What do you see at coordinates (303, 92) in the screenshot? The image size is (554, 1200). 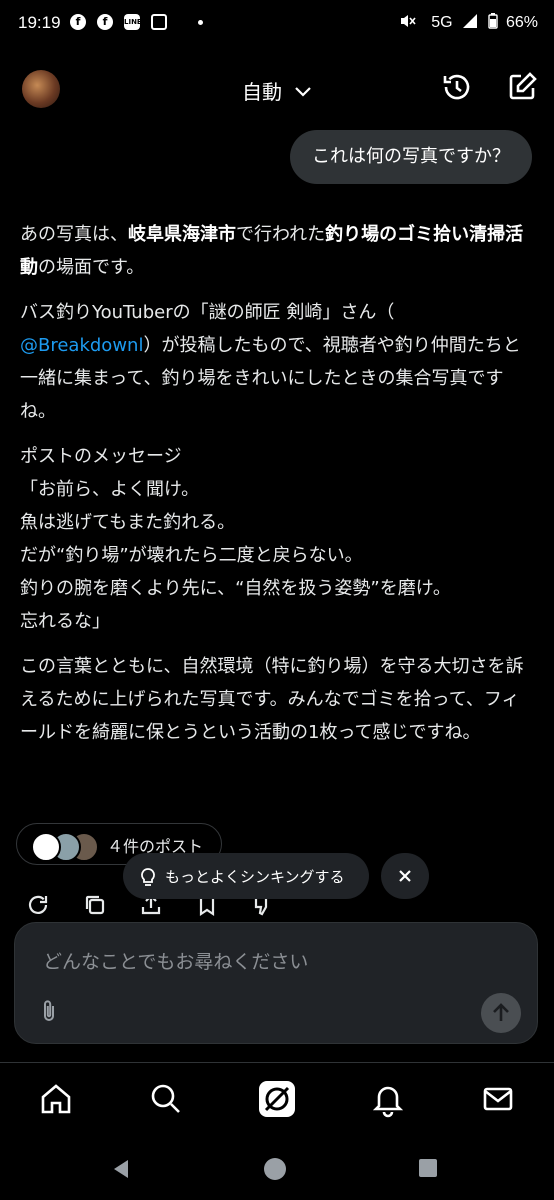 I see `chevron-down-icon` at bounding box center [303, 92].